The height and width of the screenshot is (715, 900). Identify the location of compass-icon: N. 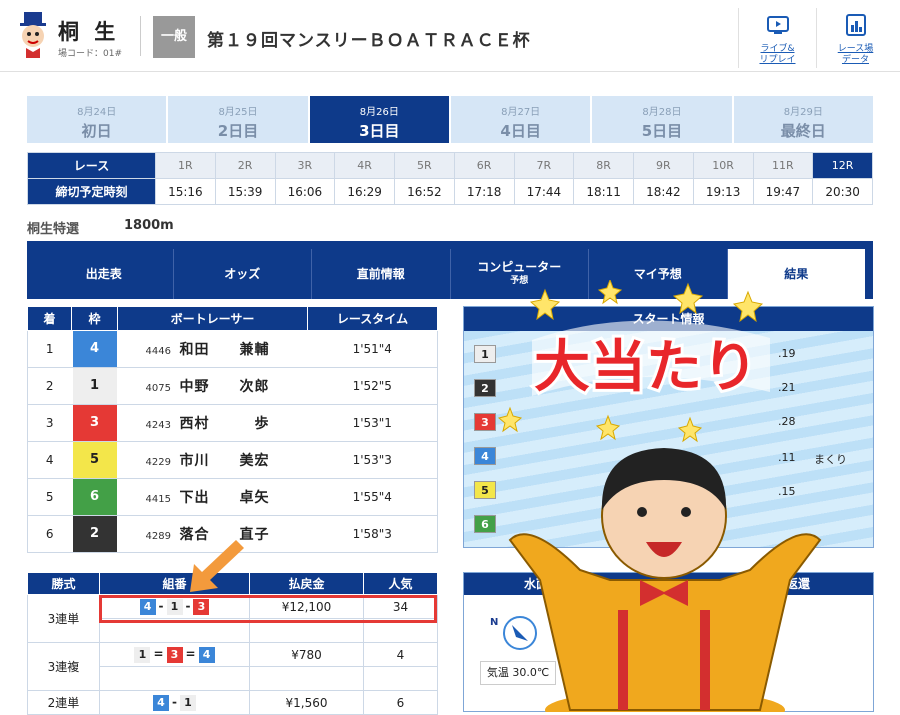
(513, 633).